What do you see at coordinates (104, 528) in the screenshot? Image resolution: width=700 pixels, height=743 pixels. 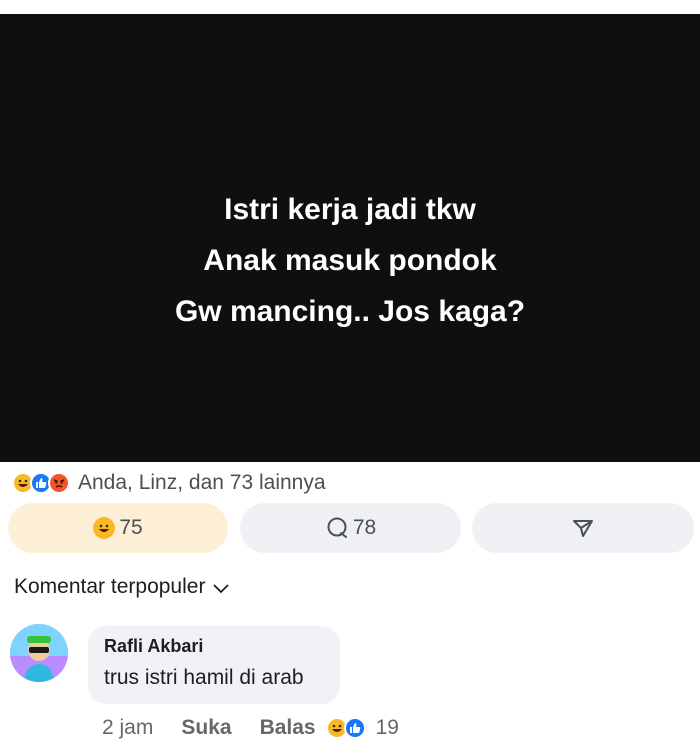 I see `haha-icon` at bounding box center [104, 528].